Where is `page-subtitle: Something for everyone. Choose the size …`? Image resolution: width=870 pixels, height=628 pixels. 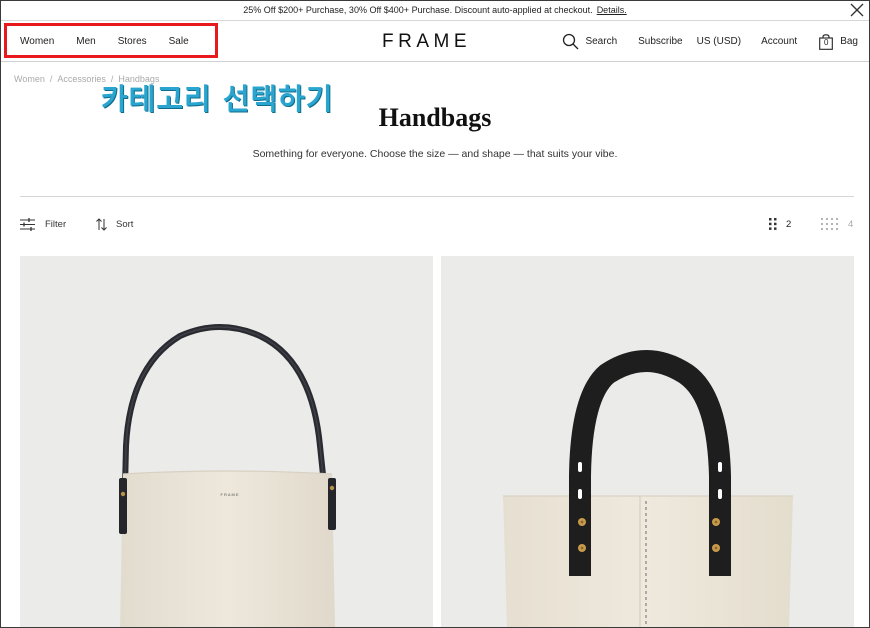 page-subtitle: Something for everyone. Choose the size … is located at coordinates (435, 154).